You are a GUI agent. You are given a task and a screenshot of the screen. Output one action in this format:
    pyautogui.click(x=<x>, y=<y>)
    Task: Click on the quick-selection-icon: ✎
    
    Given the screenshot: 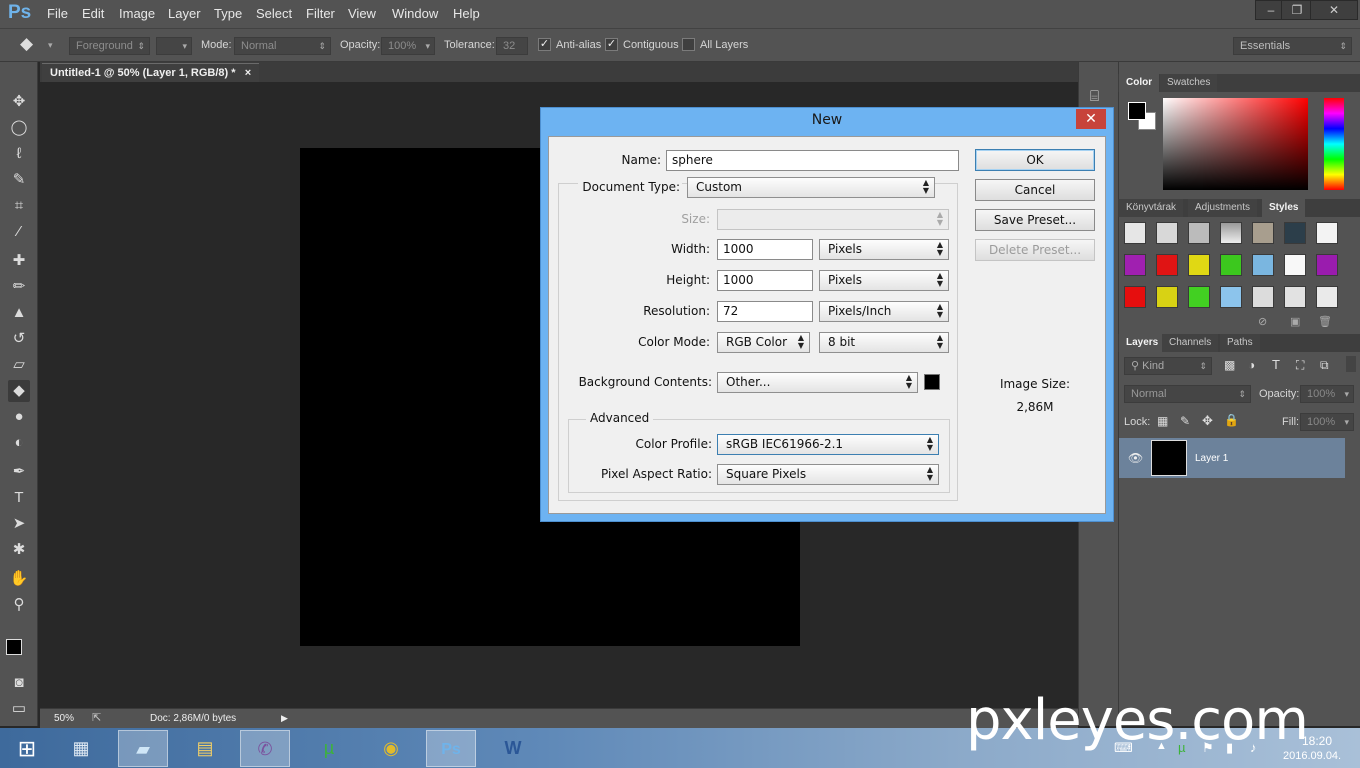 What is the action you would take?
    pyautogui.click(x=19, y=180)
    